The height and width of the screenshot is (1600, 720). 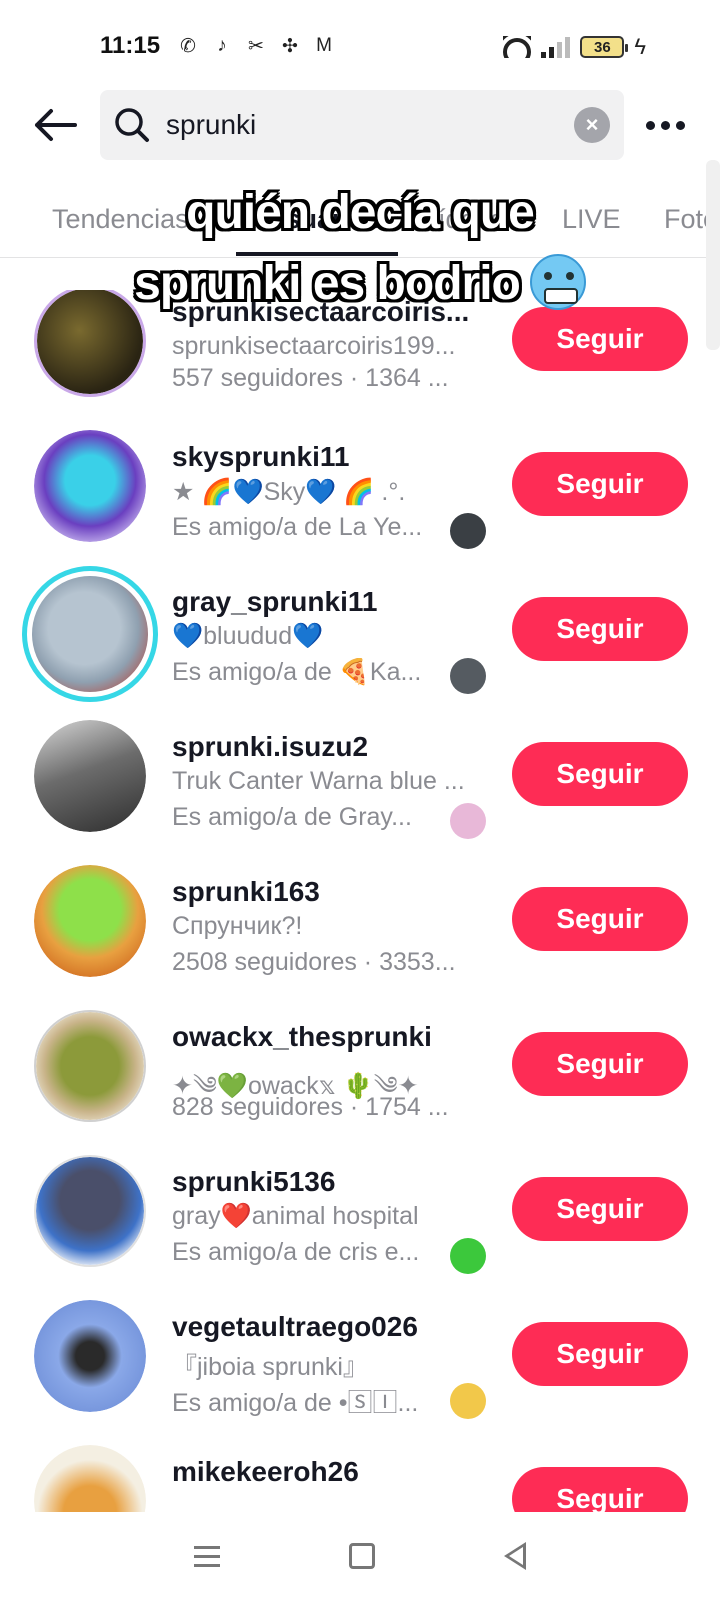 I want to click on user-bio: gray❤️animal hospital, so click(x=295, y=1216).